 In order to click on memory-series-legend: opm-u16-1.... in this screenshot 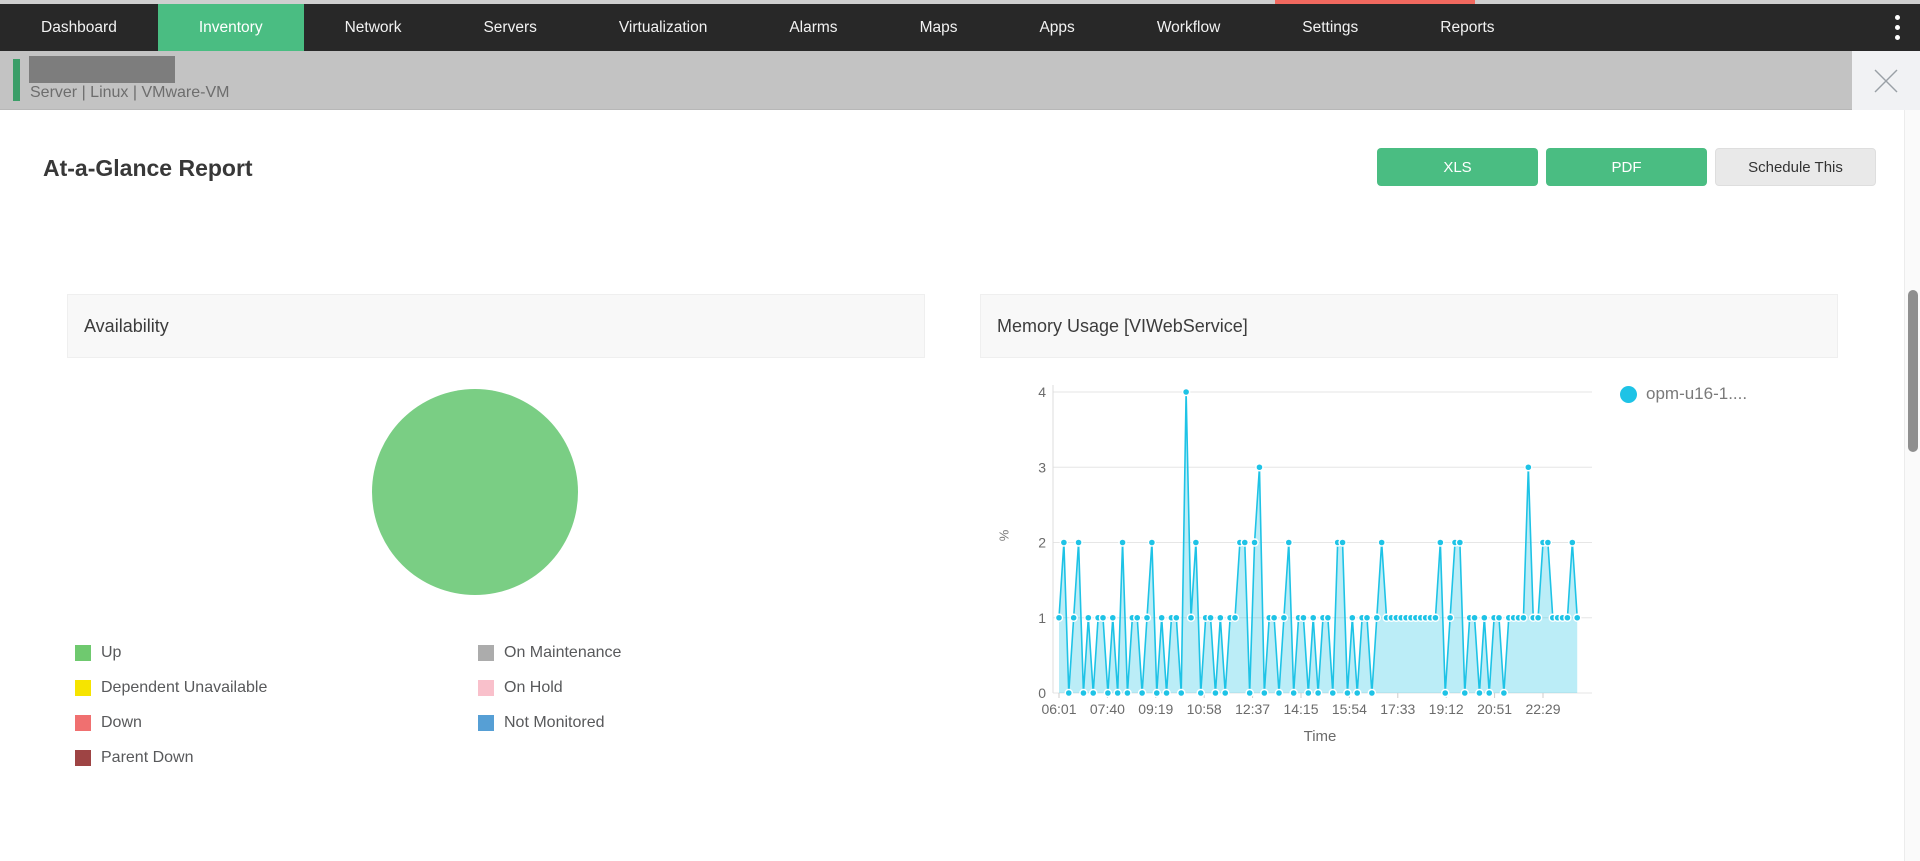, I will do `click(1683, 394)`.